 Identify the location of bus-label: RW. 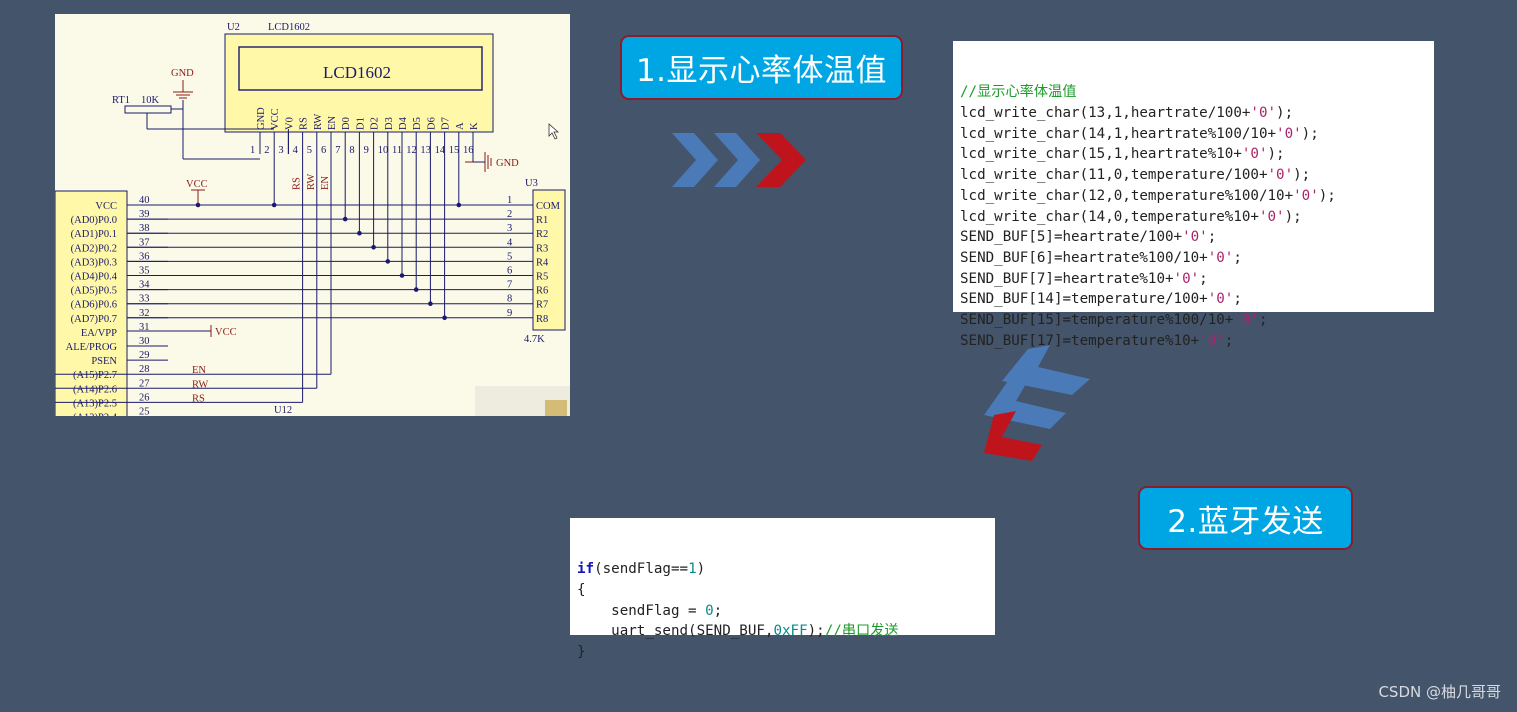
(311, 182).